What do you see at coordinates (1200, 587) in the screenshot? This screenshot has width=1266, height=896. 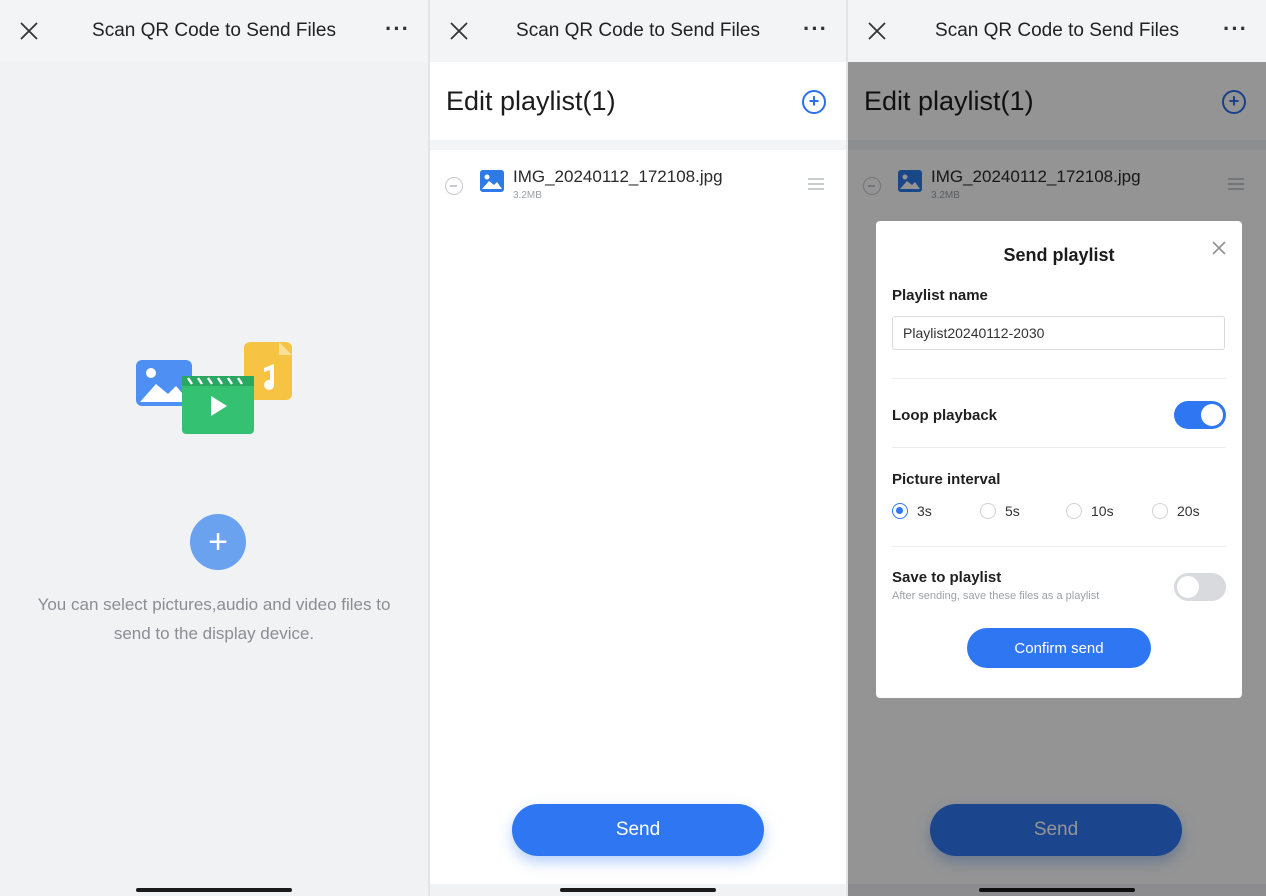 I see `save-to-playlist-toggle` at bounding box center [1200, 587].